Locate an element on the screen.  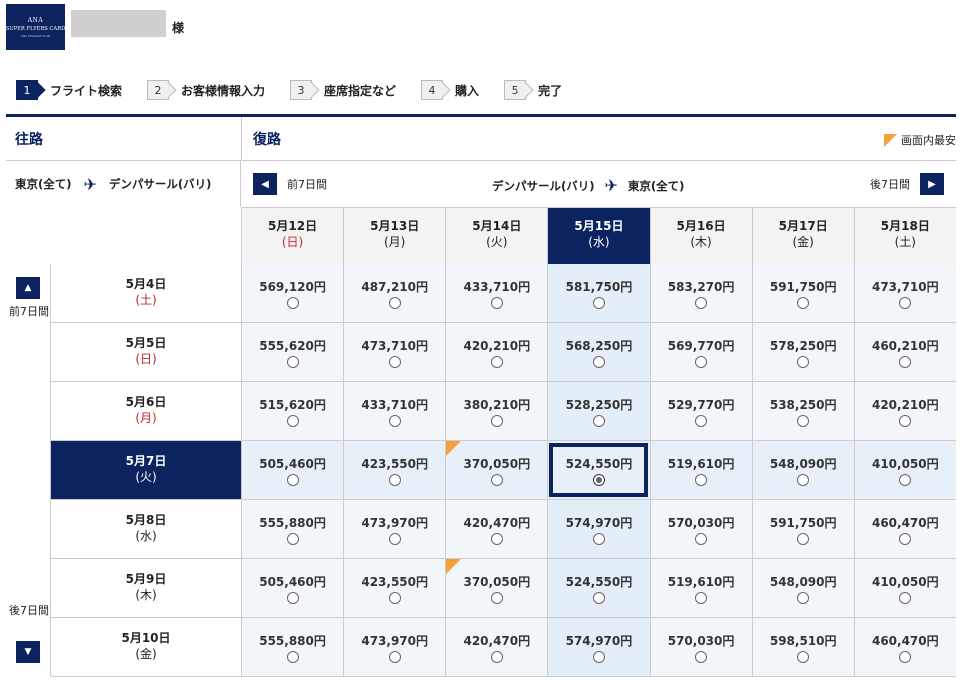
fare-cell: 529,770円 is located at coordinates (700, 411).